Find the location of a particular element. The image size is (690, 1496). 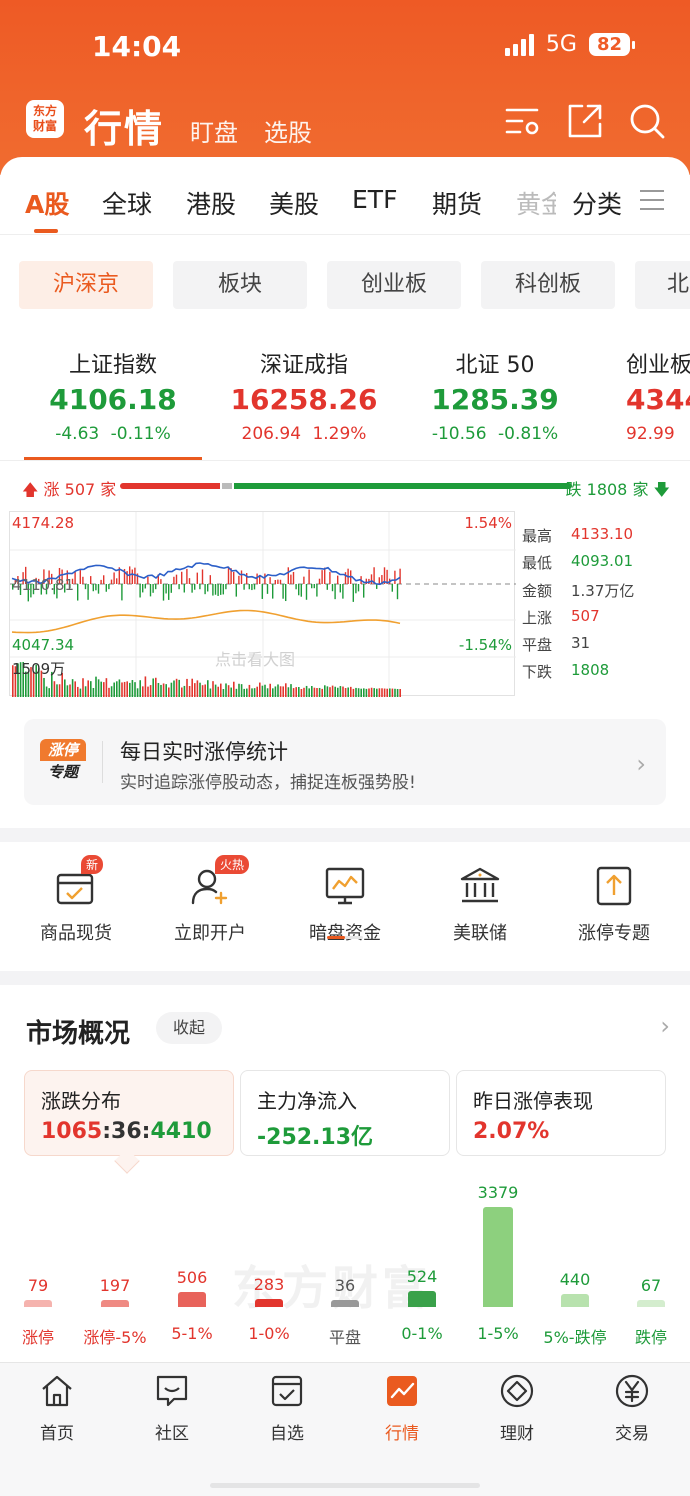

chart-volume-label: 1509万 is located at coordinates (39, 669).